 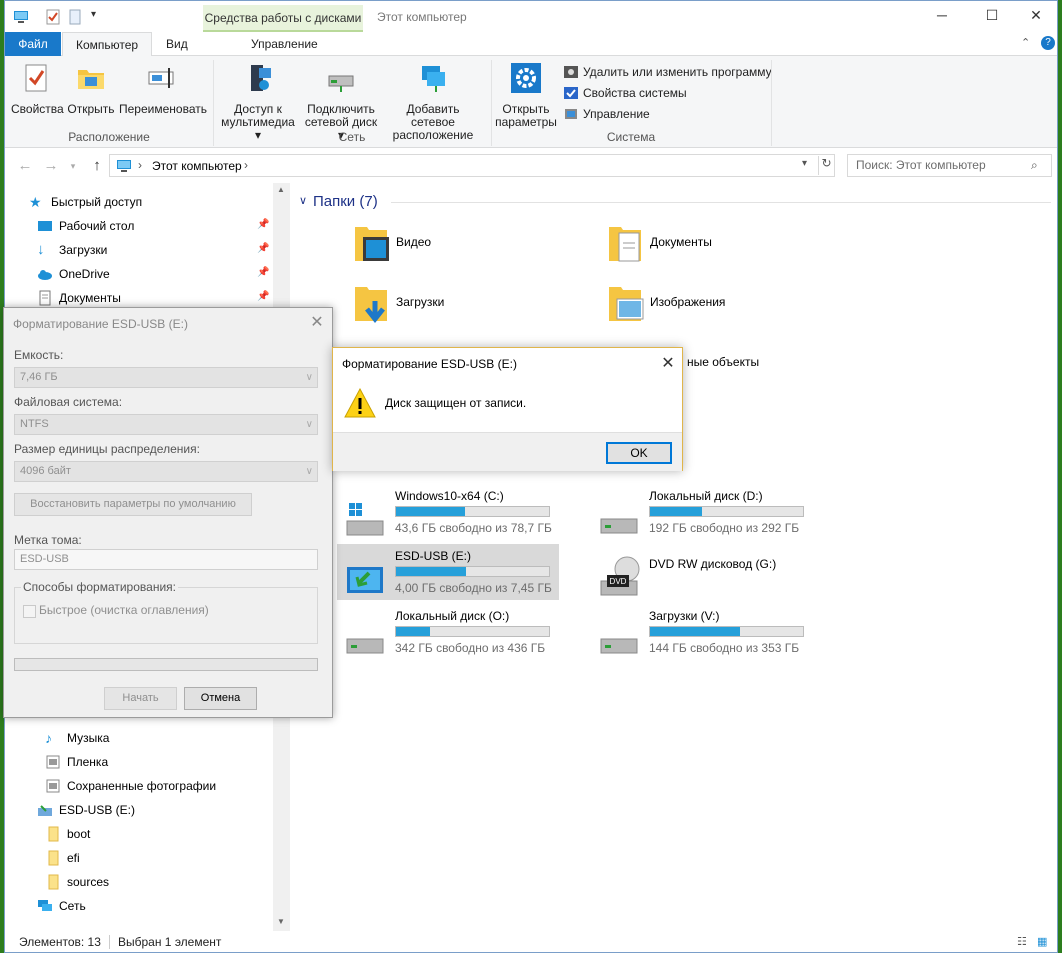 What do you see at coordinates (41, 249) in the screenshot?
I see `download-arrow-icon: ↓` at bounding box center [41, 249].